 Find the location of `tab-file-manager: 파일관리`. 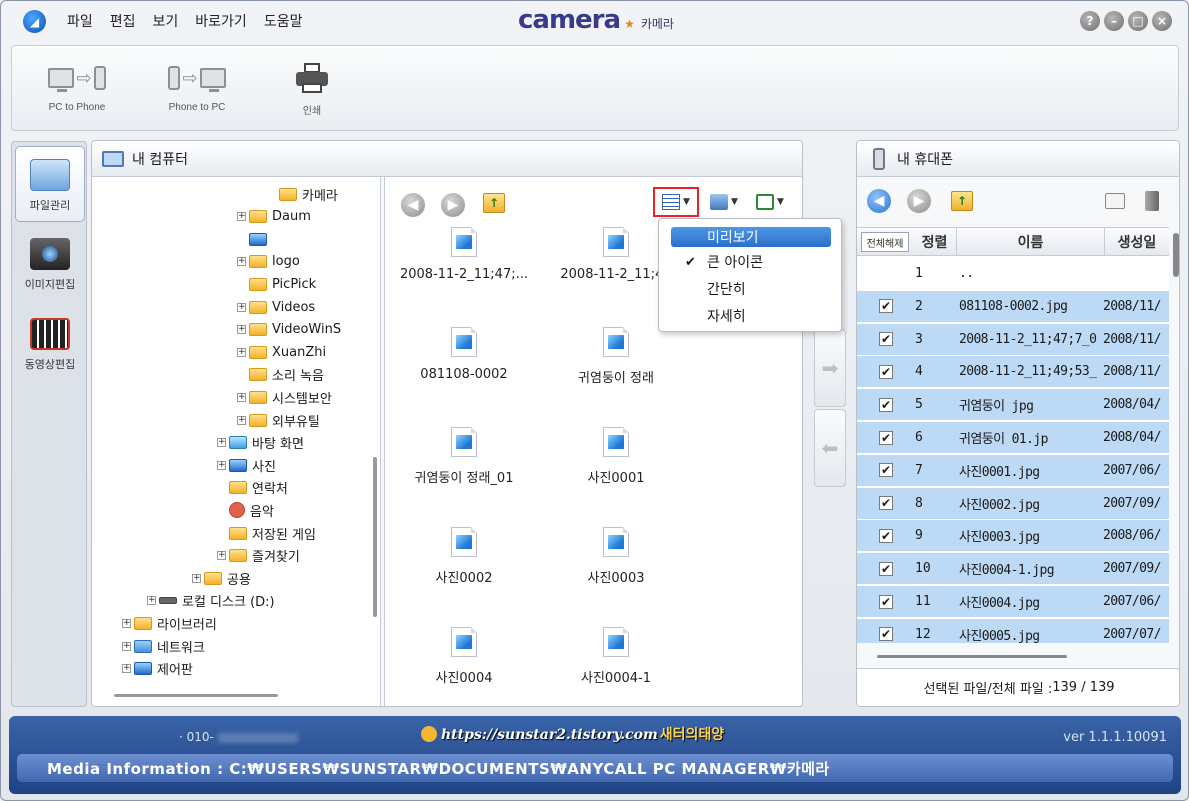

tab-file-manager: 파일관리 is located at coordinates (50, 184).